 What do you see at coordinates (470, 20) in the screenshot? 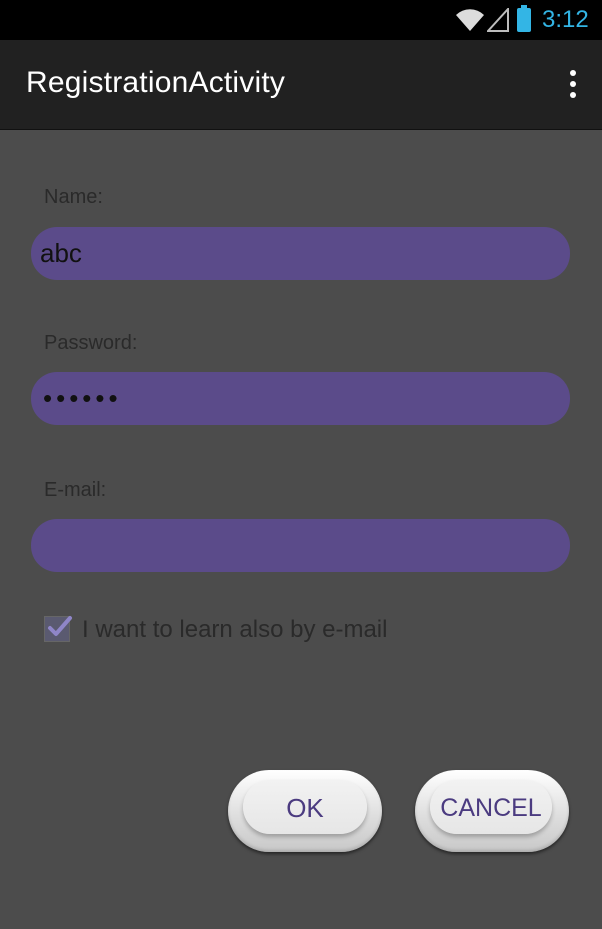
I see `wifi-icon` at bounding box center [470, 20].